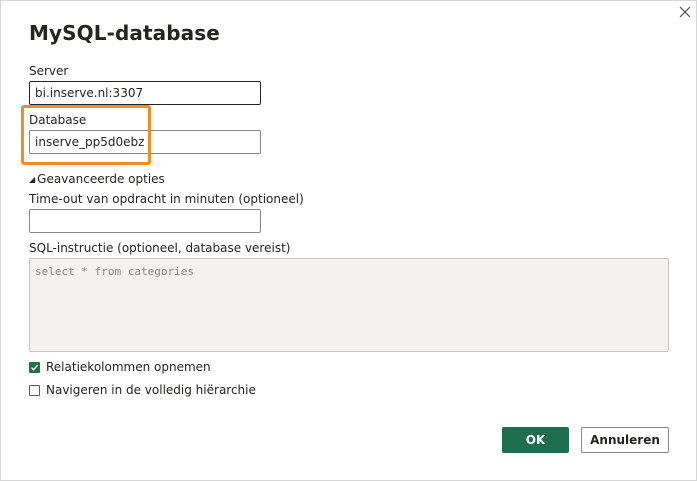  What do you see at coordinates (124, 33) in the screenshot?
I see `dialog-title: MySQL-database` at bounding box center [124, 33].